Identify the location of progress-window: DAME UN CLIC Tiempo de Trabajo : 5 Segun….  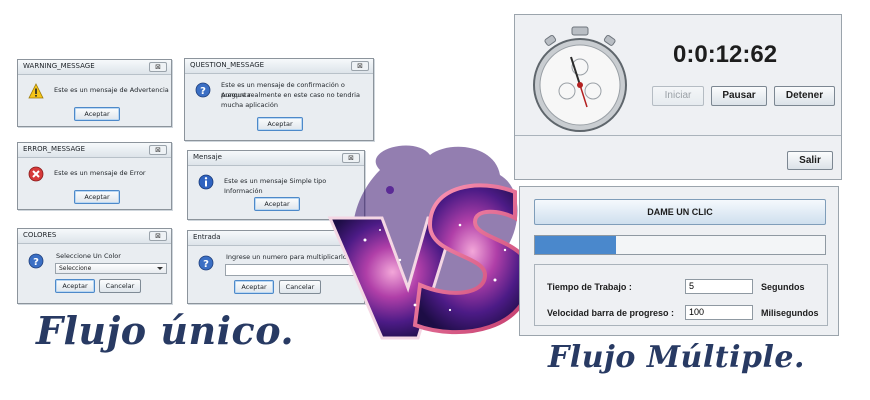
(679, 261).